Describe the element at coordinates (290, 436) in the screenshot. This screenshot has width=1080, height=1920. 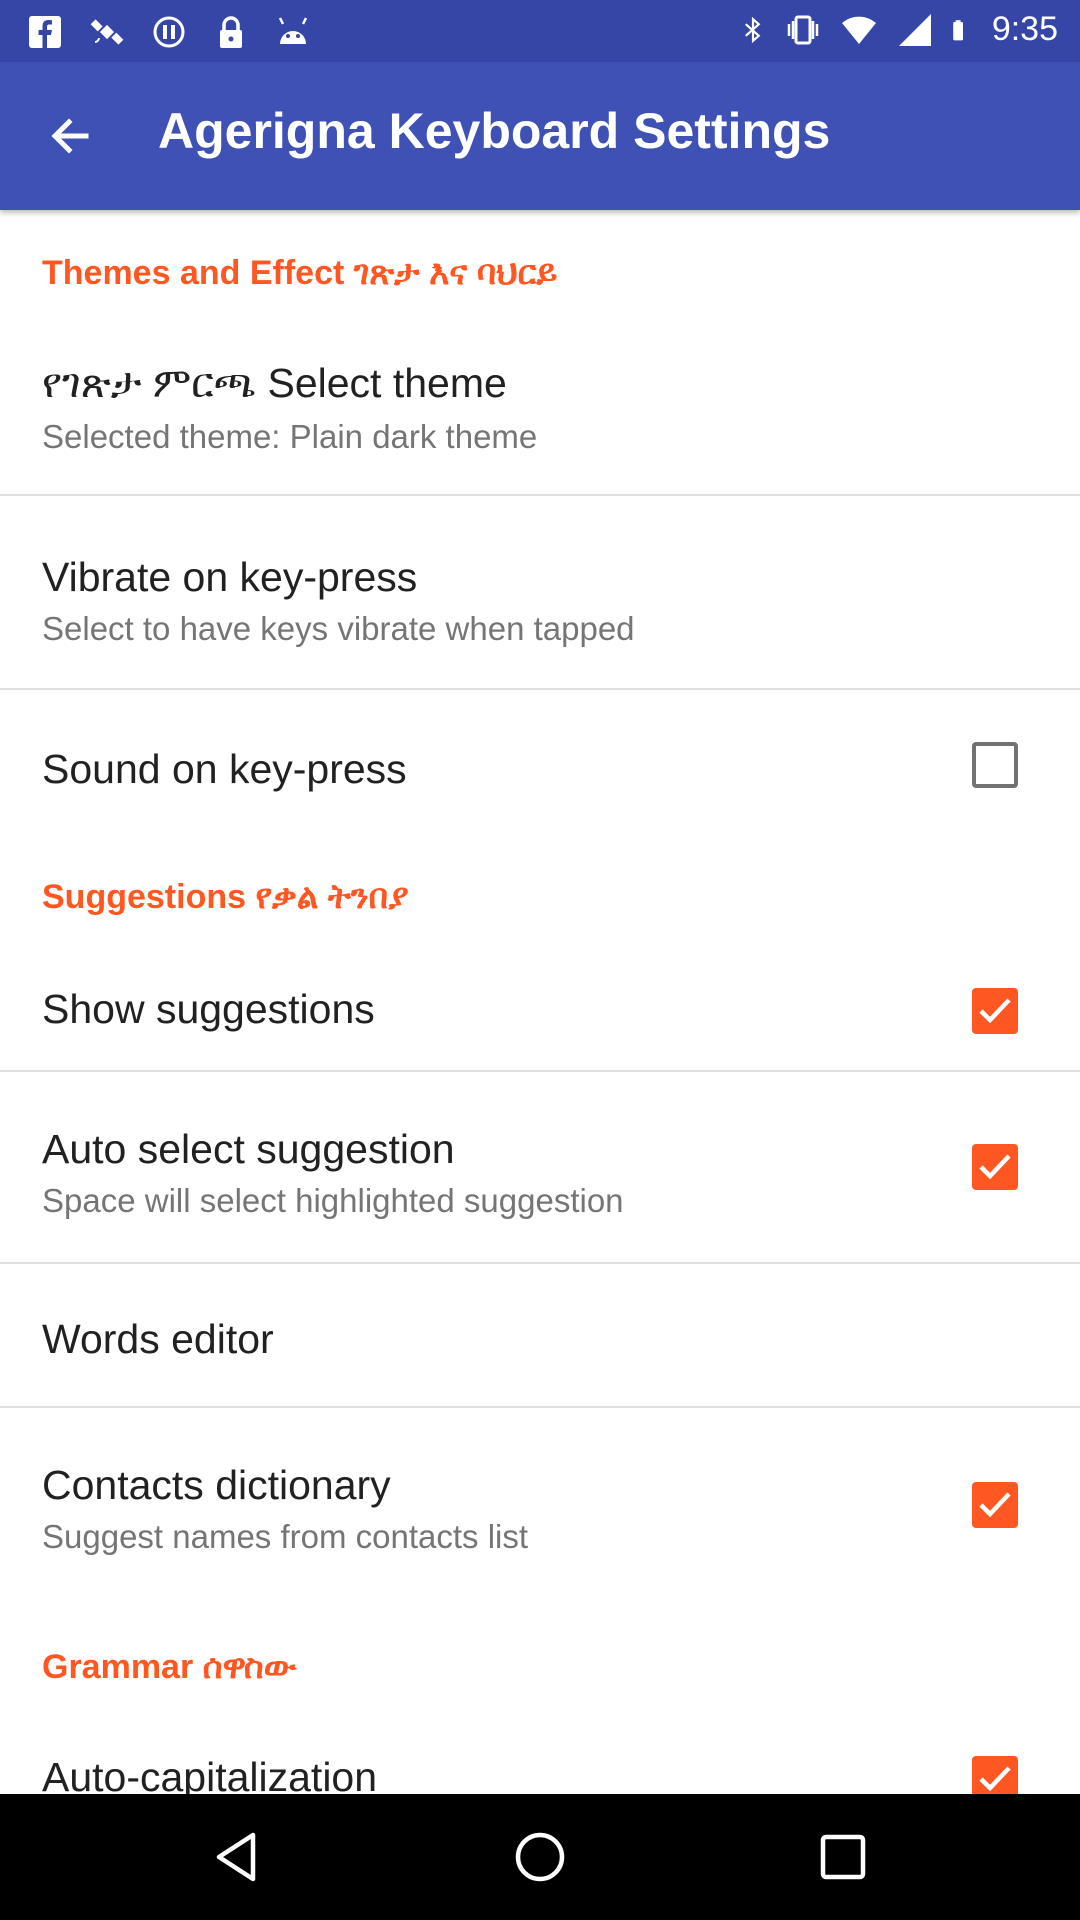
I see `pref-summary: Selected theme: Plain dark theme` at that location.